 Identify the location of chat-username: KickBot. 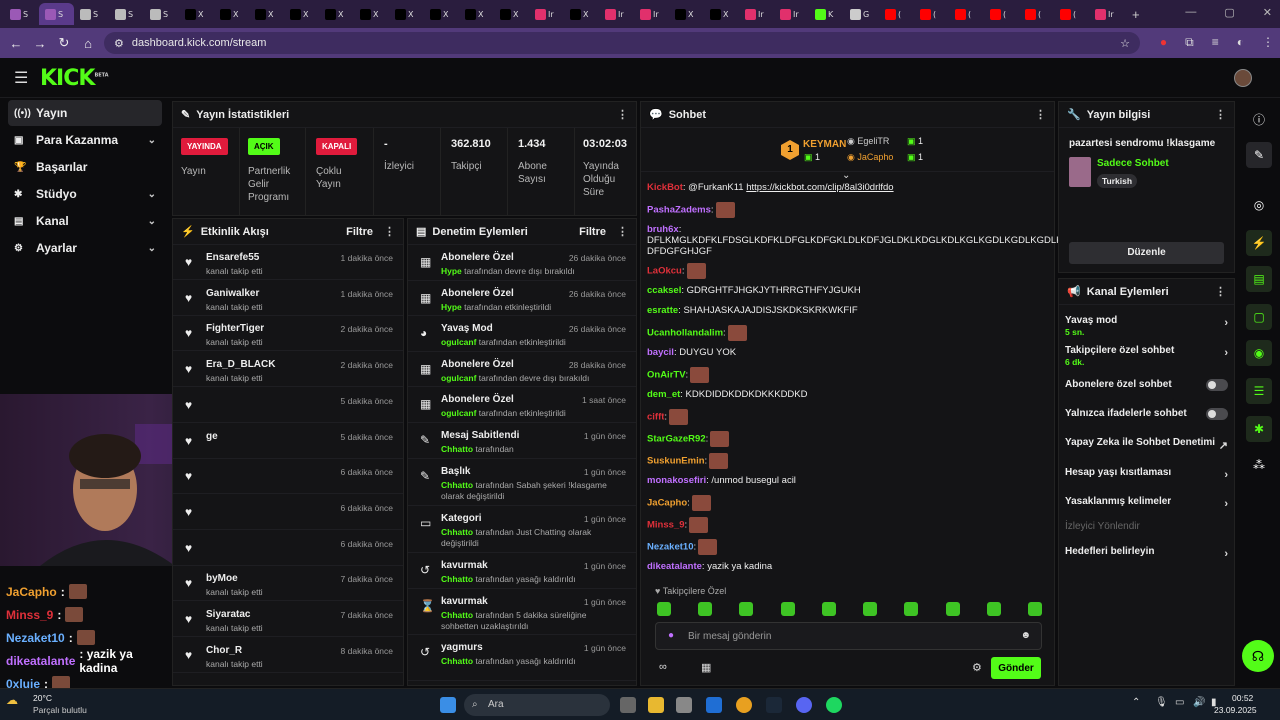
(665, 187).